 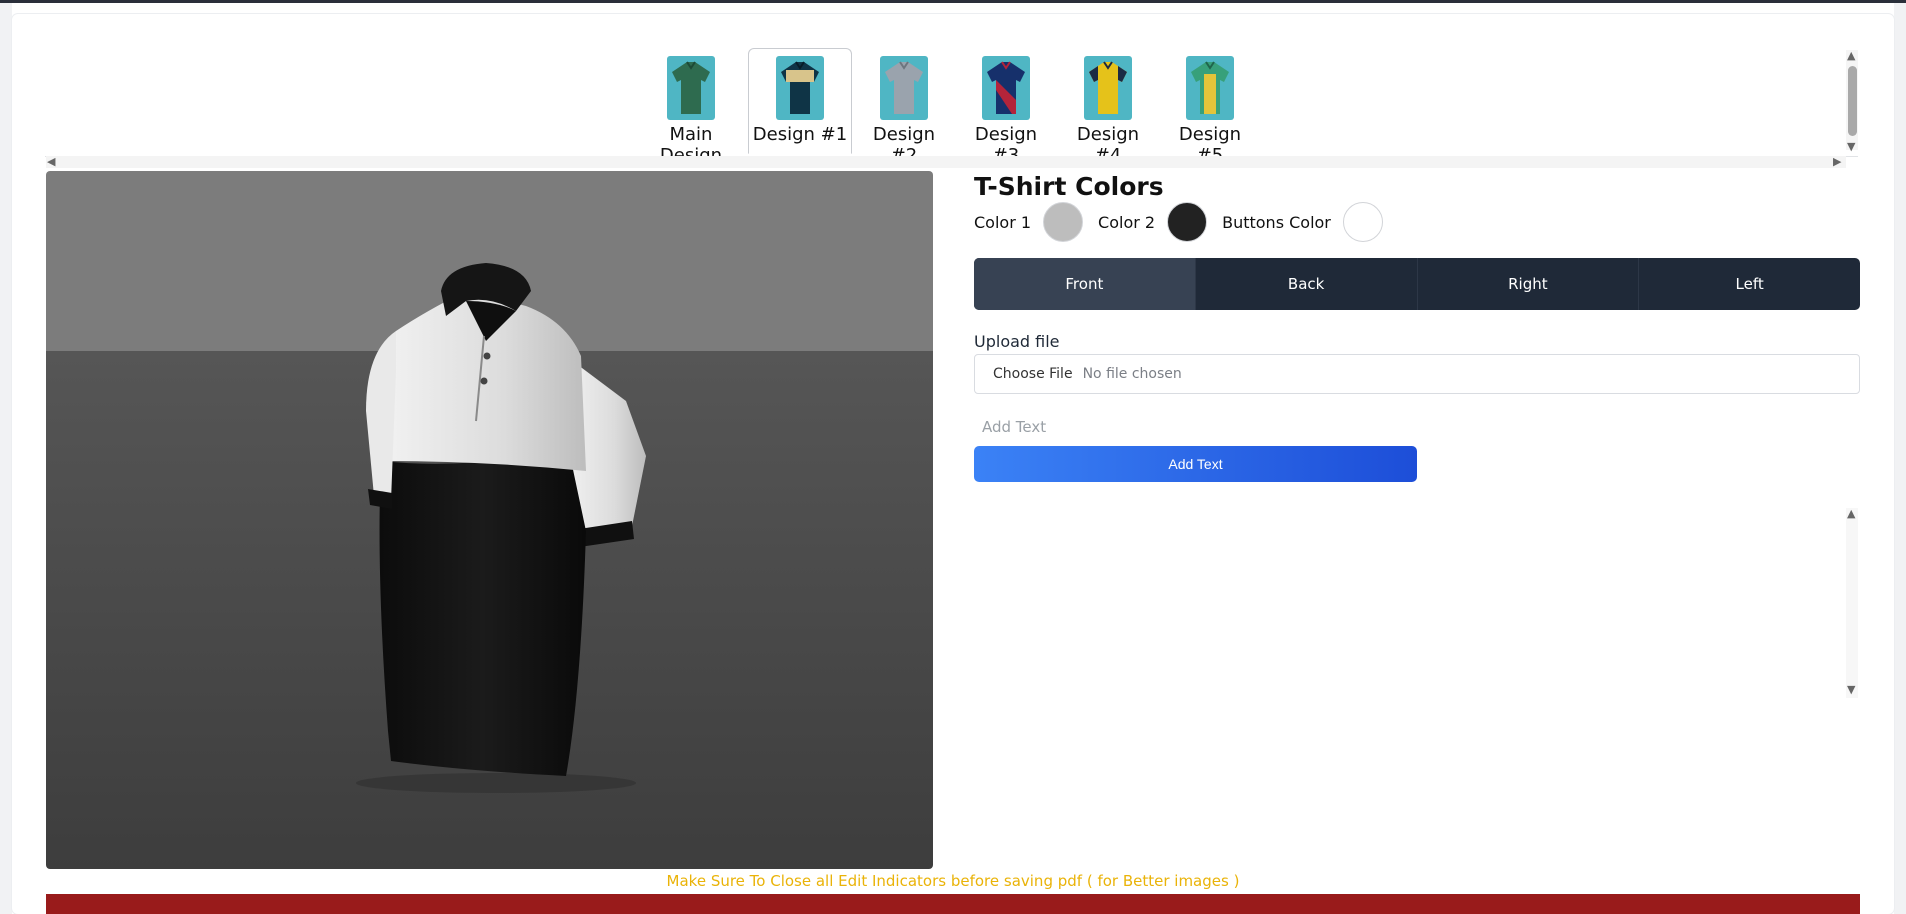 What do you see at coordinates (1852, 101) in the screenshot?
I see `scroll-thumb` at bounding box center [1852, 101].